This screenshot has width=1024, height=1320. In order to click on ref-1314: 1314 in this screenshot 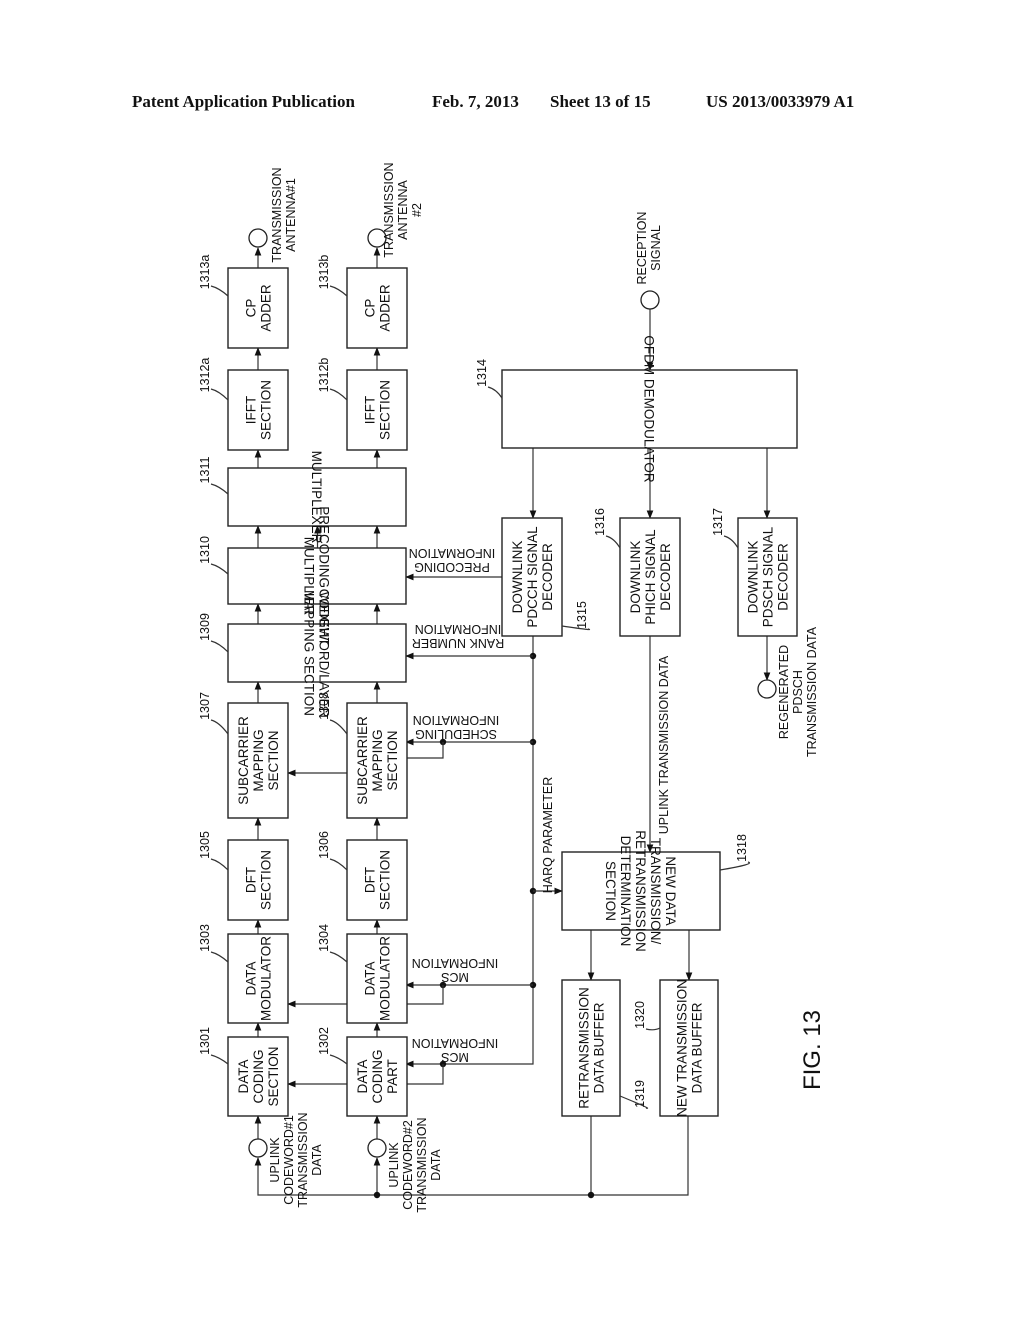, I will do `click(482, 373)`.